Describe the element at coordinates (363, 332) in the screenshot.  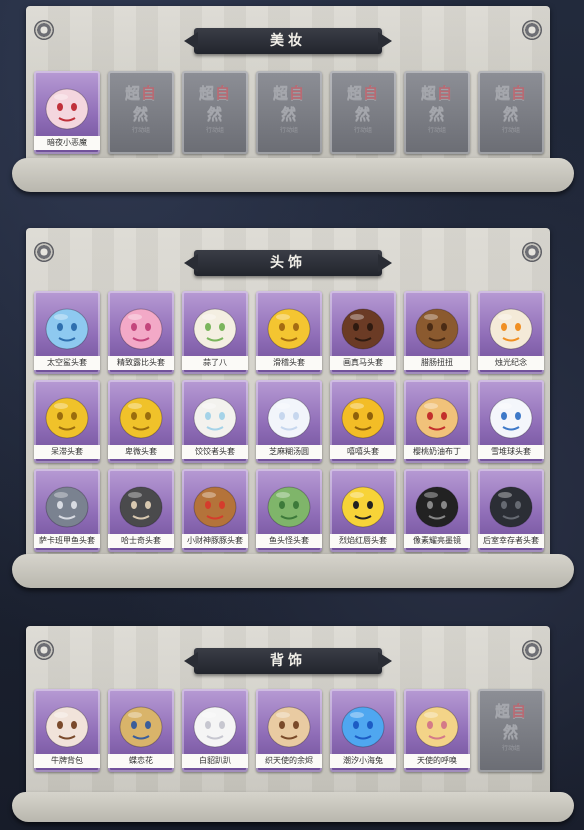
I see `item-card: 画真马头套` at that location.